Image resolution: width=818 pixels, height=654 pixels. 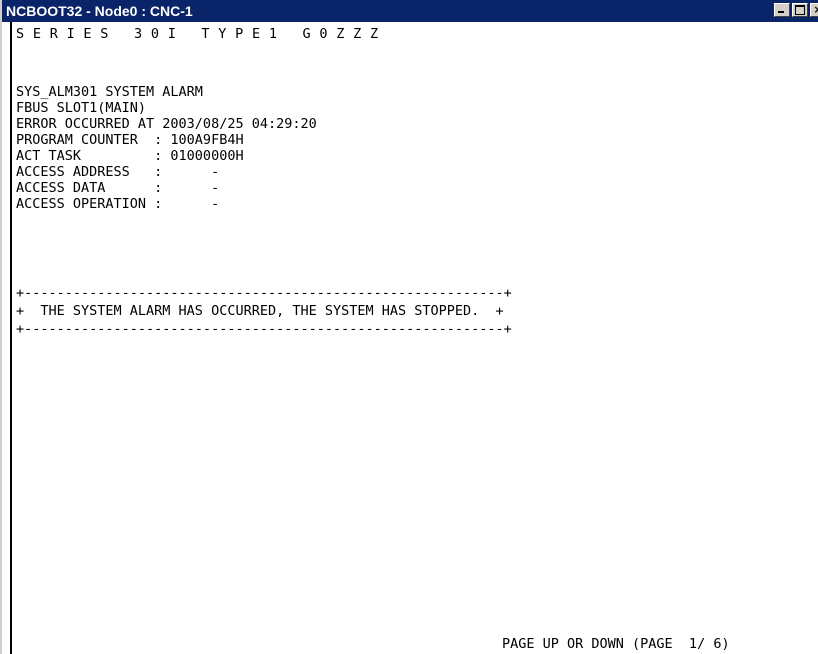 What do you see at coordinates (616, 644) in the screenshot?
I see `page-indicator: PAGE UP OR DOWN (PAGE 1/ 6)` at bounding box center [616, 644].